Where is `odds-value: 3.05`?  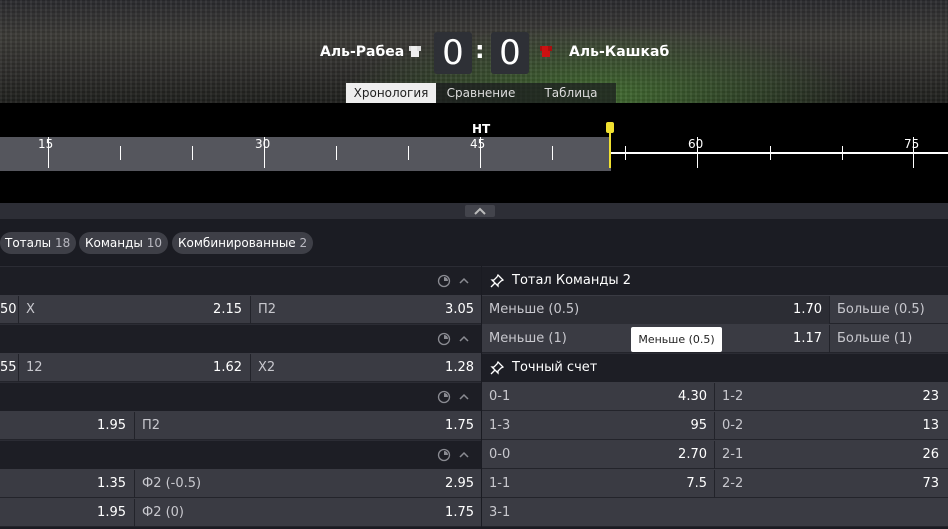
odds-value: 3.05 is located at coordinates (427, 310).